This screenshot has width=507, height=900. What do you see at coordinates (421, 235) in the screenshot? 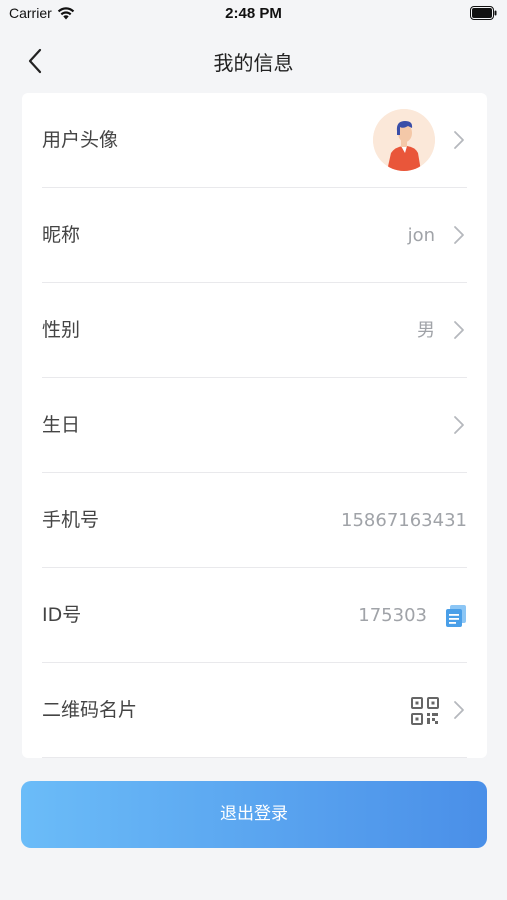
I see `nickname-value: jon` at bounding box center [421, 235].